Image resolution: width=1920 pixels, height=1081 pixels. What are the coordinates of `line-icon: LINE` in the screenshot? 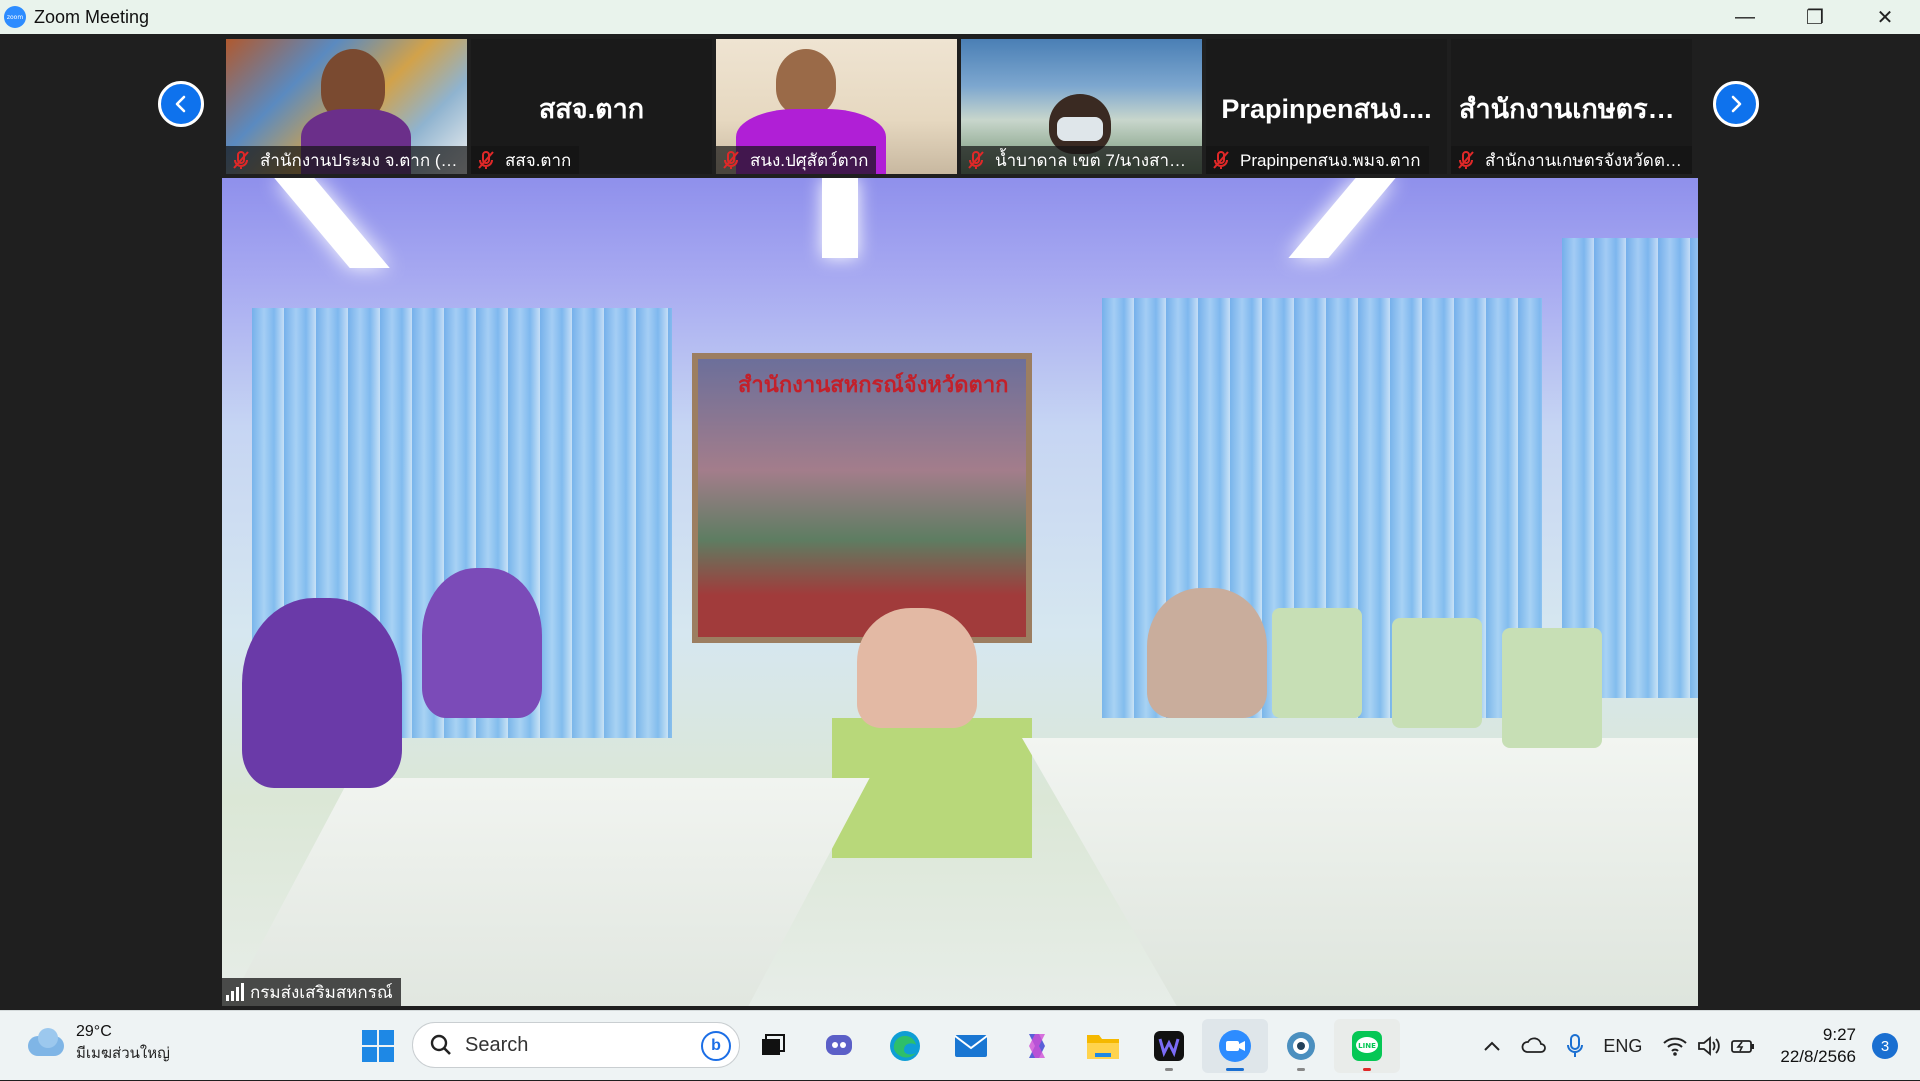 It's located at (1367, 1046).